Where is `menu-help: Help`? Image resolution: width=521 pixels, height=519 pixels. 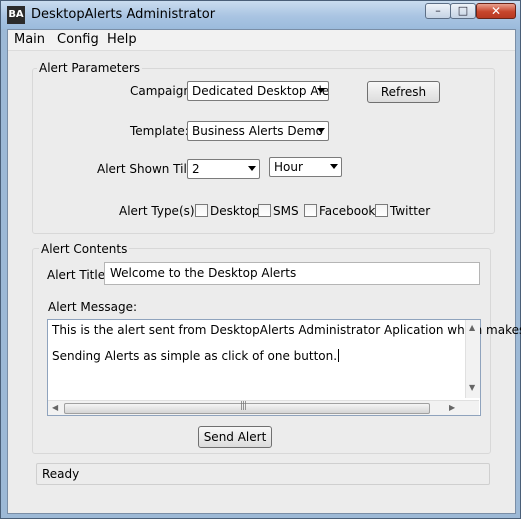 menu-help: Help is located at coordinates (122, 39).